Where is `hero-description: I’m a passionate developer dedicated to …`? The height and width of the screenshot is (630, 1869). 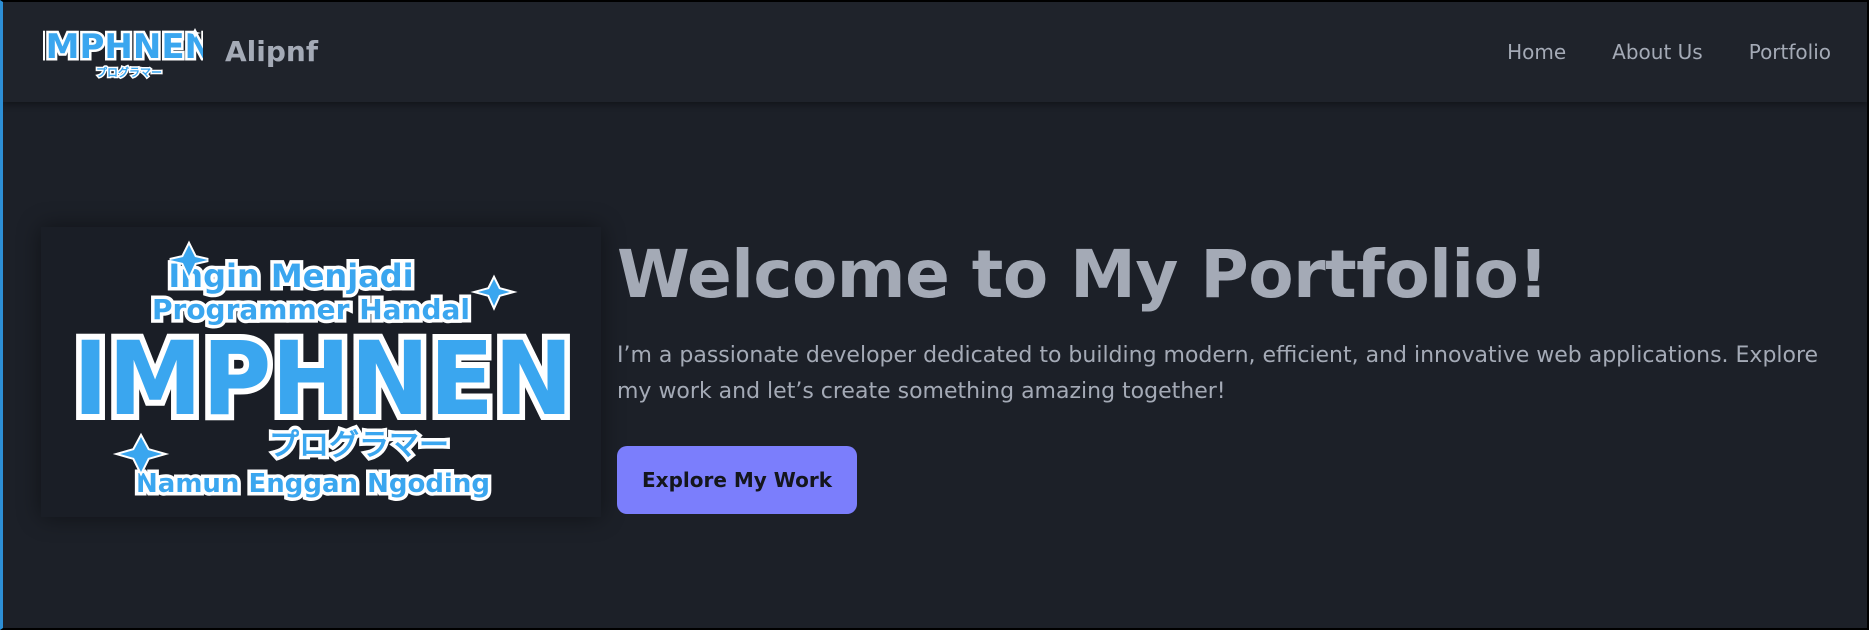 hero-description: I’m a passionate developer dedicated to … is located at coordinates (1218, 373).